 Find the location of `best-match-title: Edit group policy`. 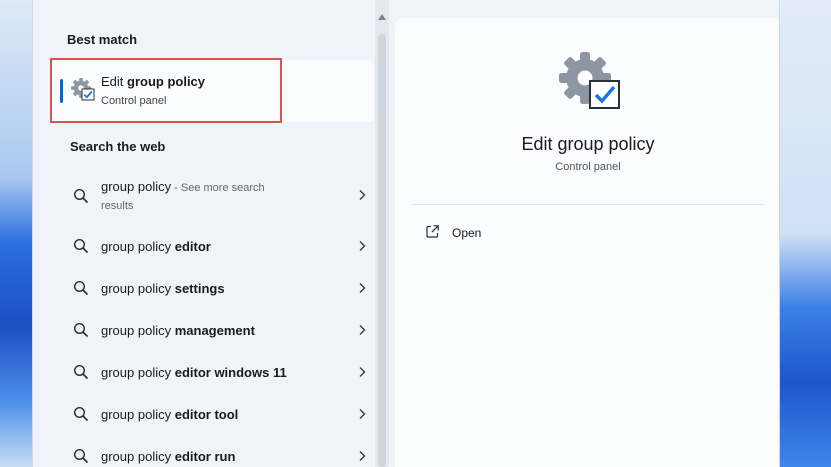

best-match-title: Edit group policy is located at coordinates (153, 81).